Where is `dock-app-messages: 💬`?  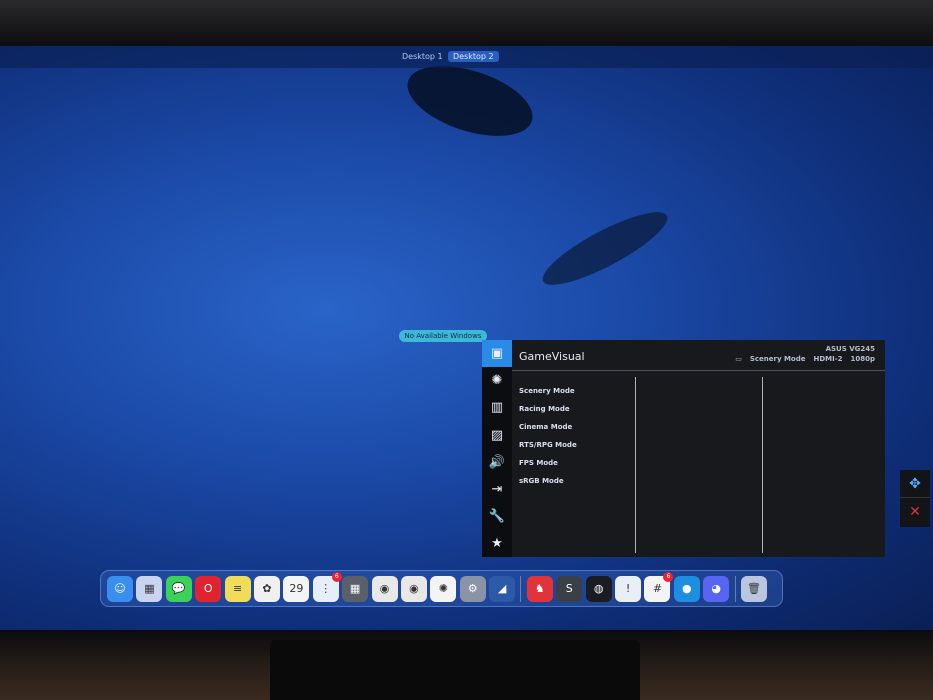 dock-app-messages: 💬 is located at coordinates (178, 588).